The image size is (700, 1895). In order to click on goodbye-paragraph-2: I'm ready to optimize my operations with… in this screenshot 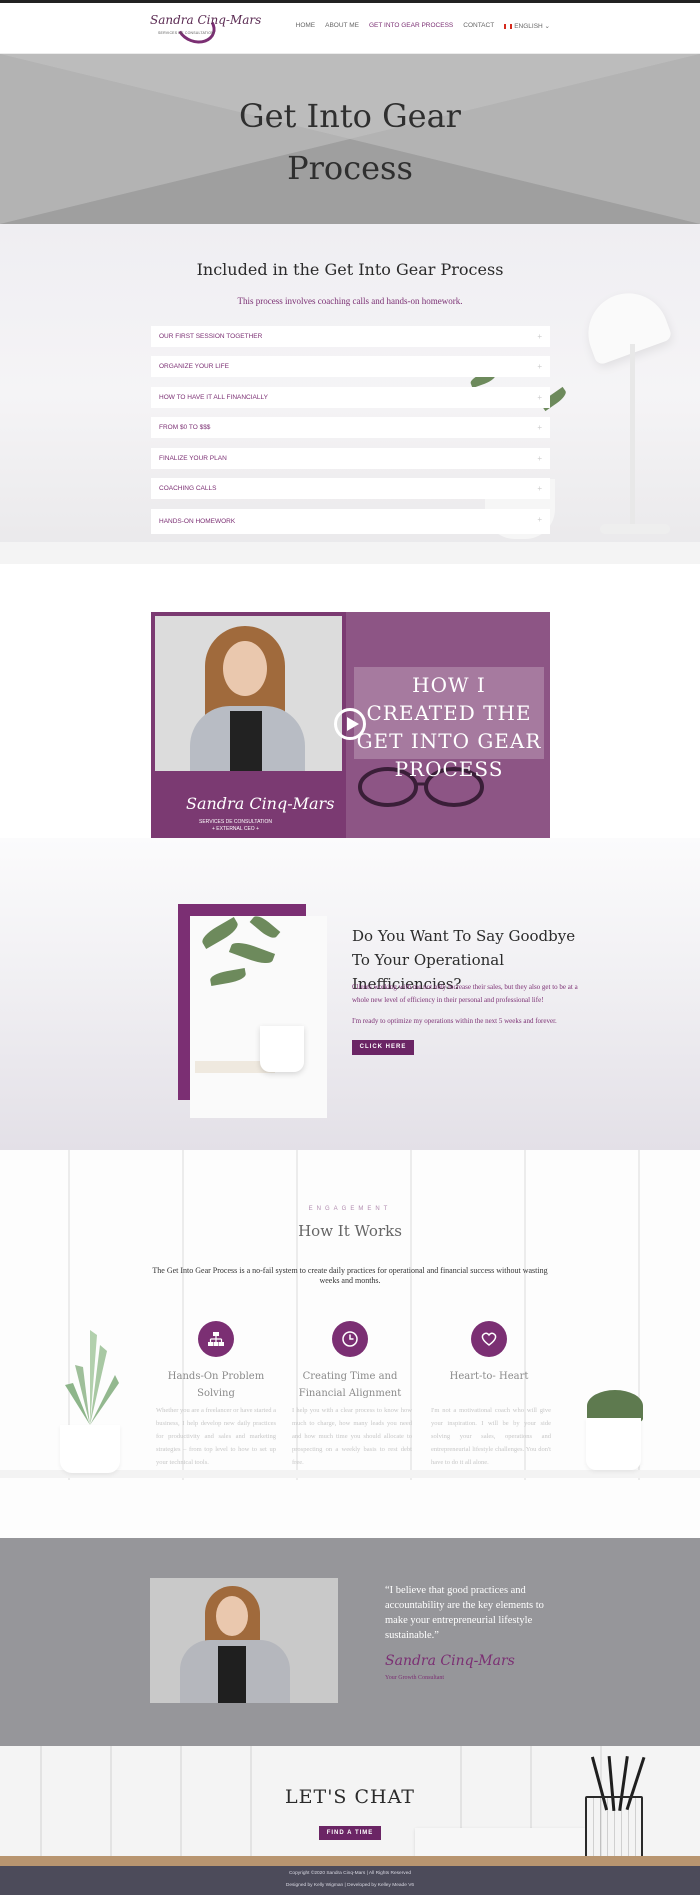, I will do `click(454, 1021)`.